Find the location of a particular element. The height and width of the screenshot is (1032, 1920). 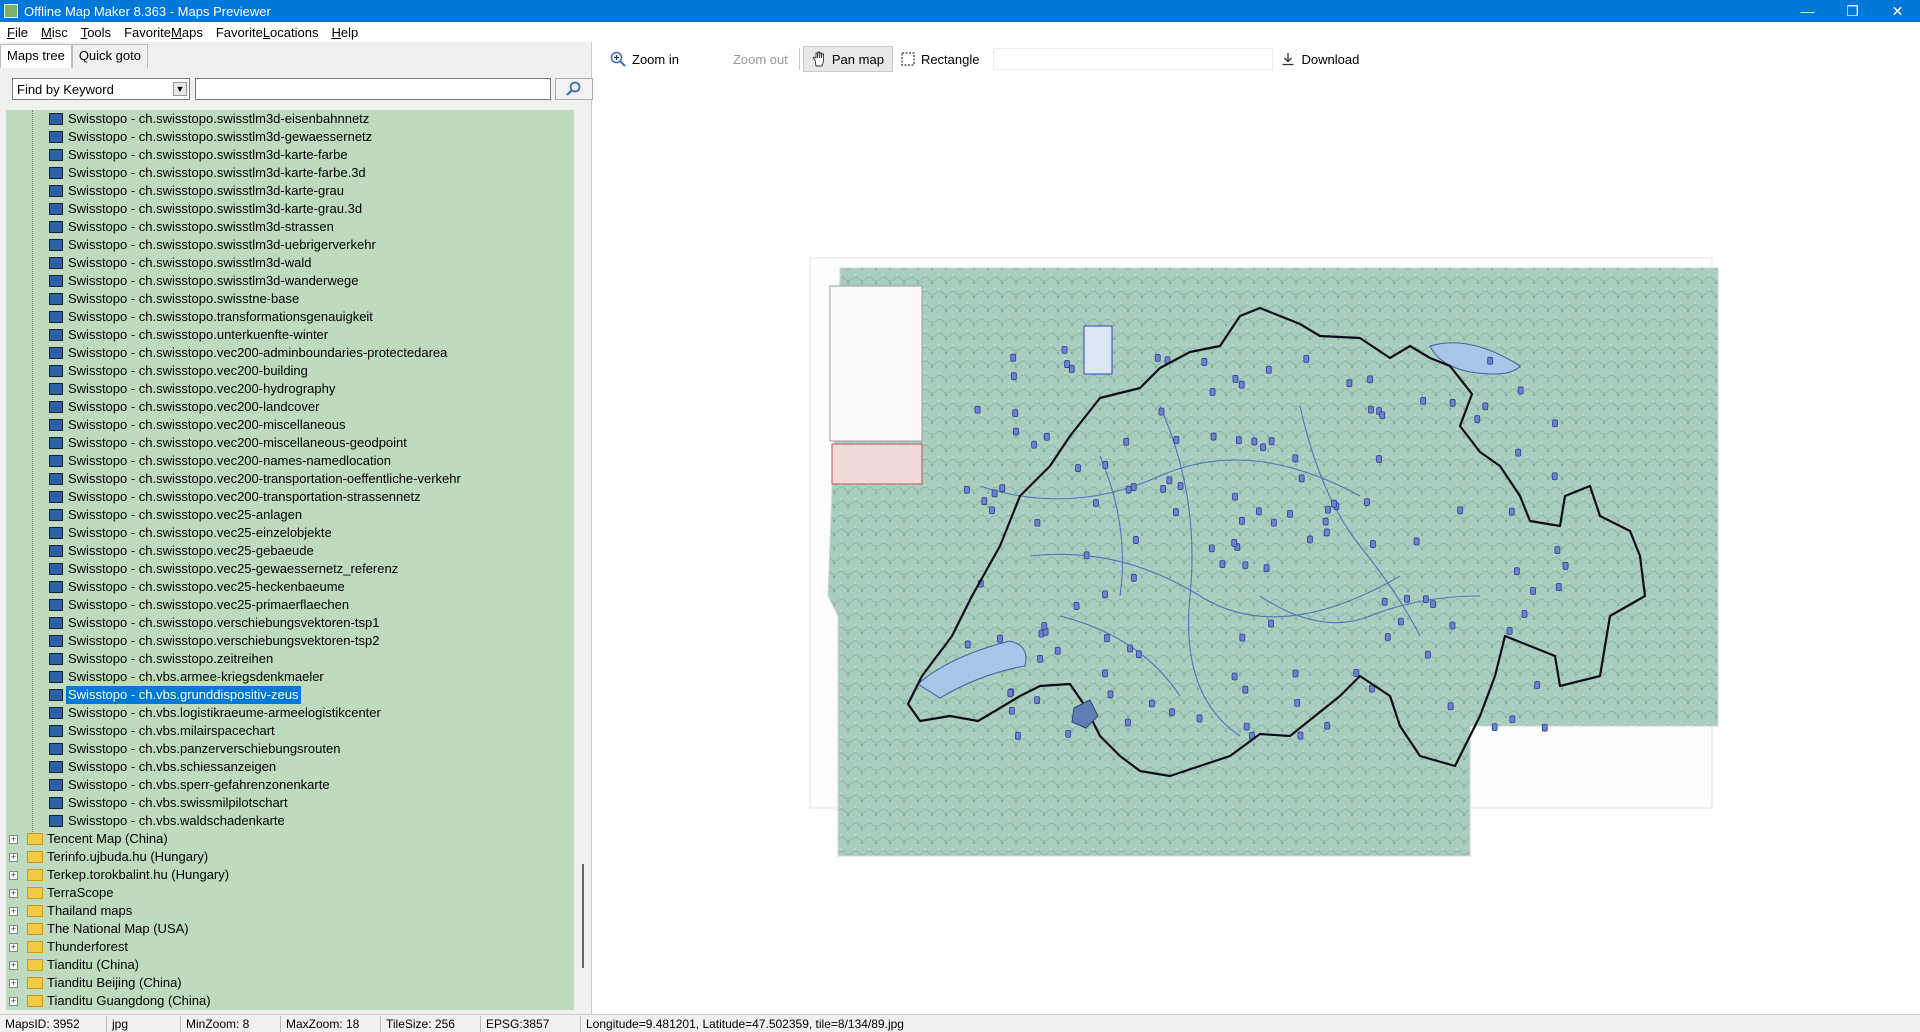

menu-misc: Misc is located at coordinates (54, 32).